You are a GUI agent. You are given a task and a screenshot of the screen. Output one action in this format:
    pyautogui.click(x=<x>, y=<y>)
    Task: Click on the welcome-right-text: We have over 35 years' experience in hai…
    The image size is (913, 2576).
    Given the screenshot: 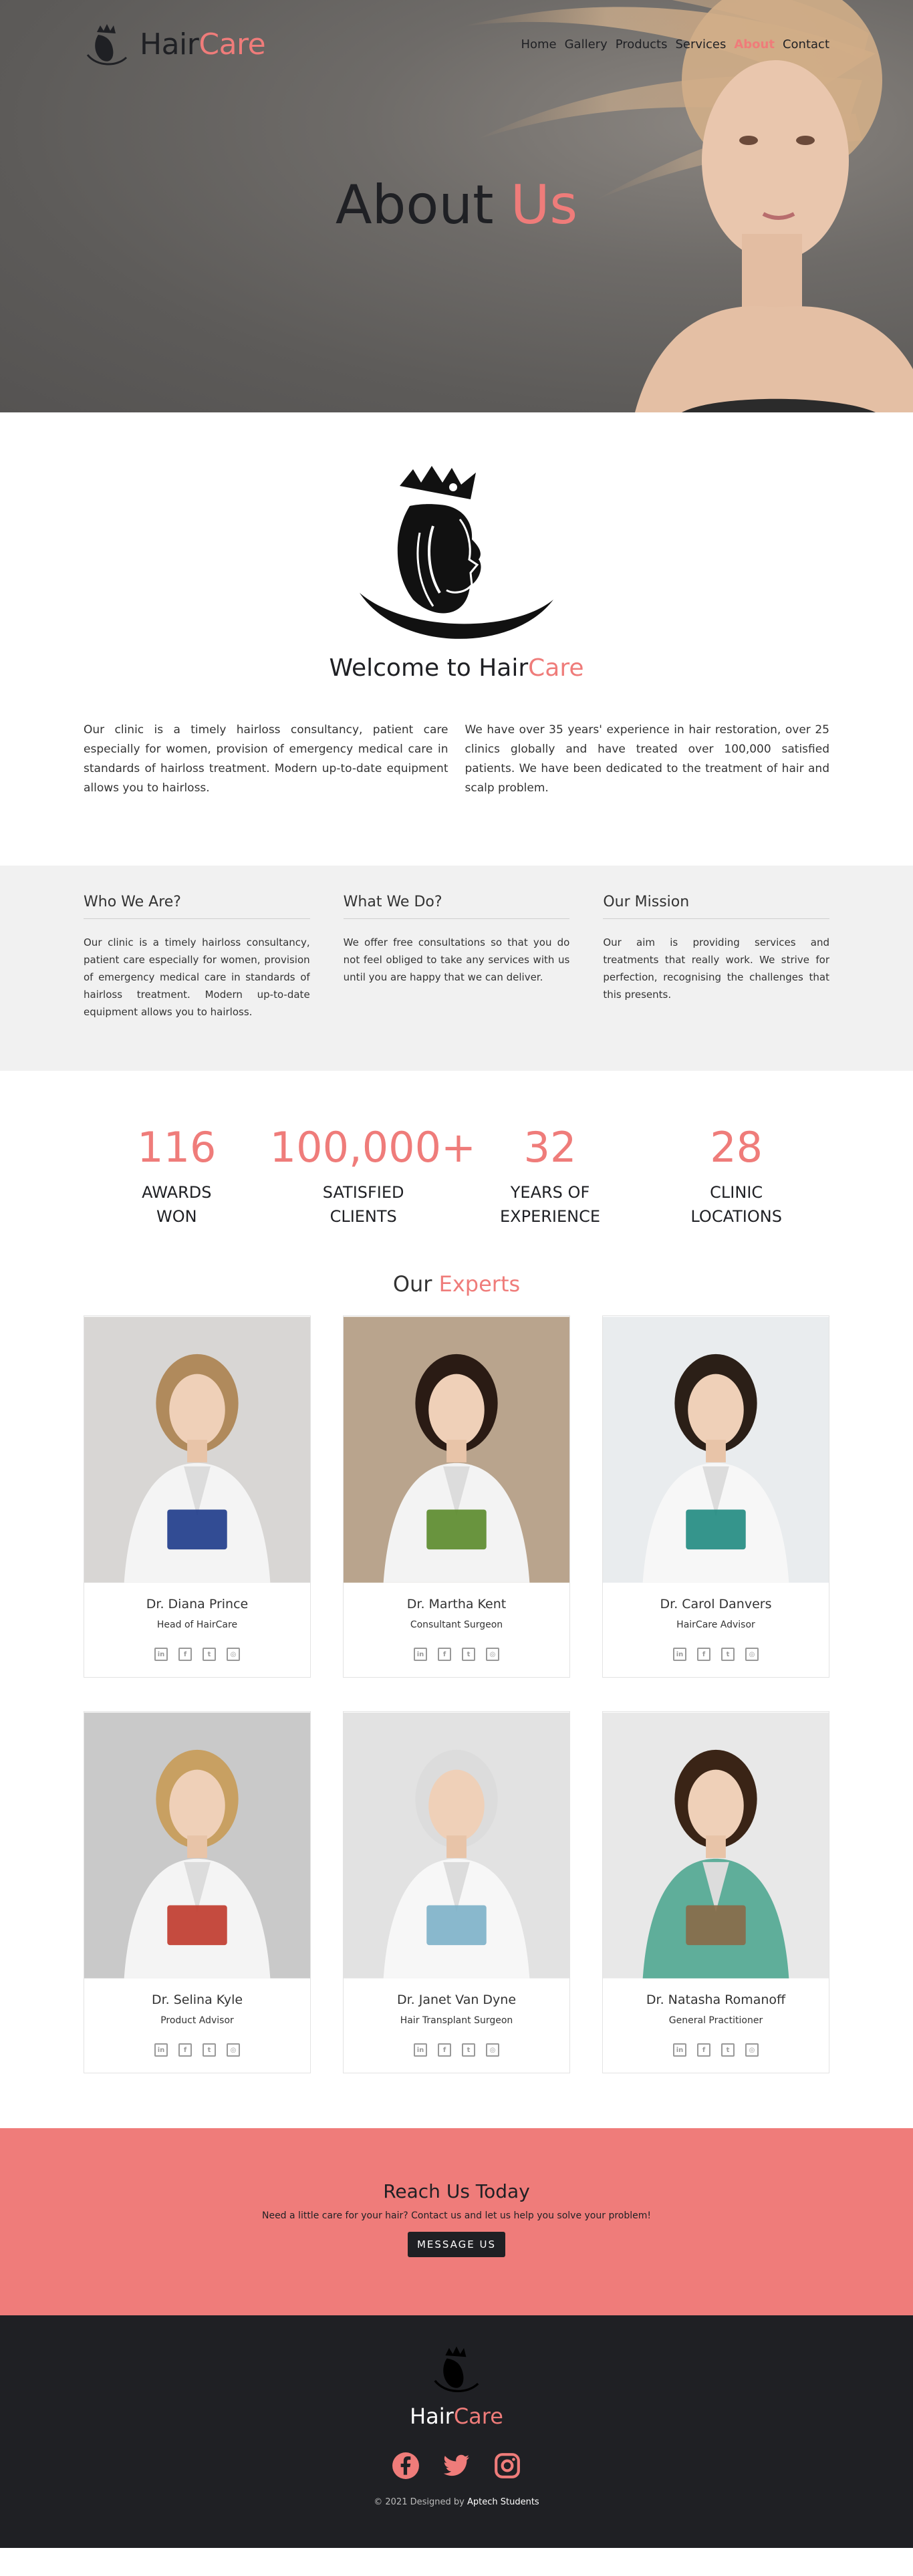 What is the action you would take?
    pyautogui.click(x=647, y=759)
    